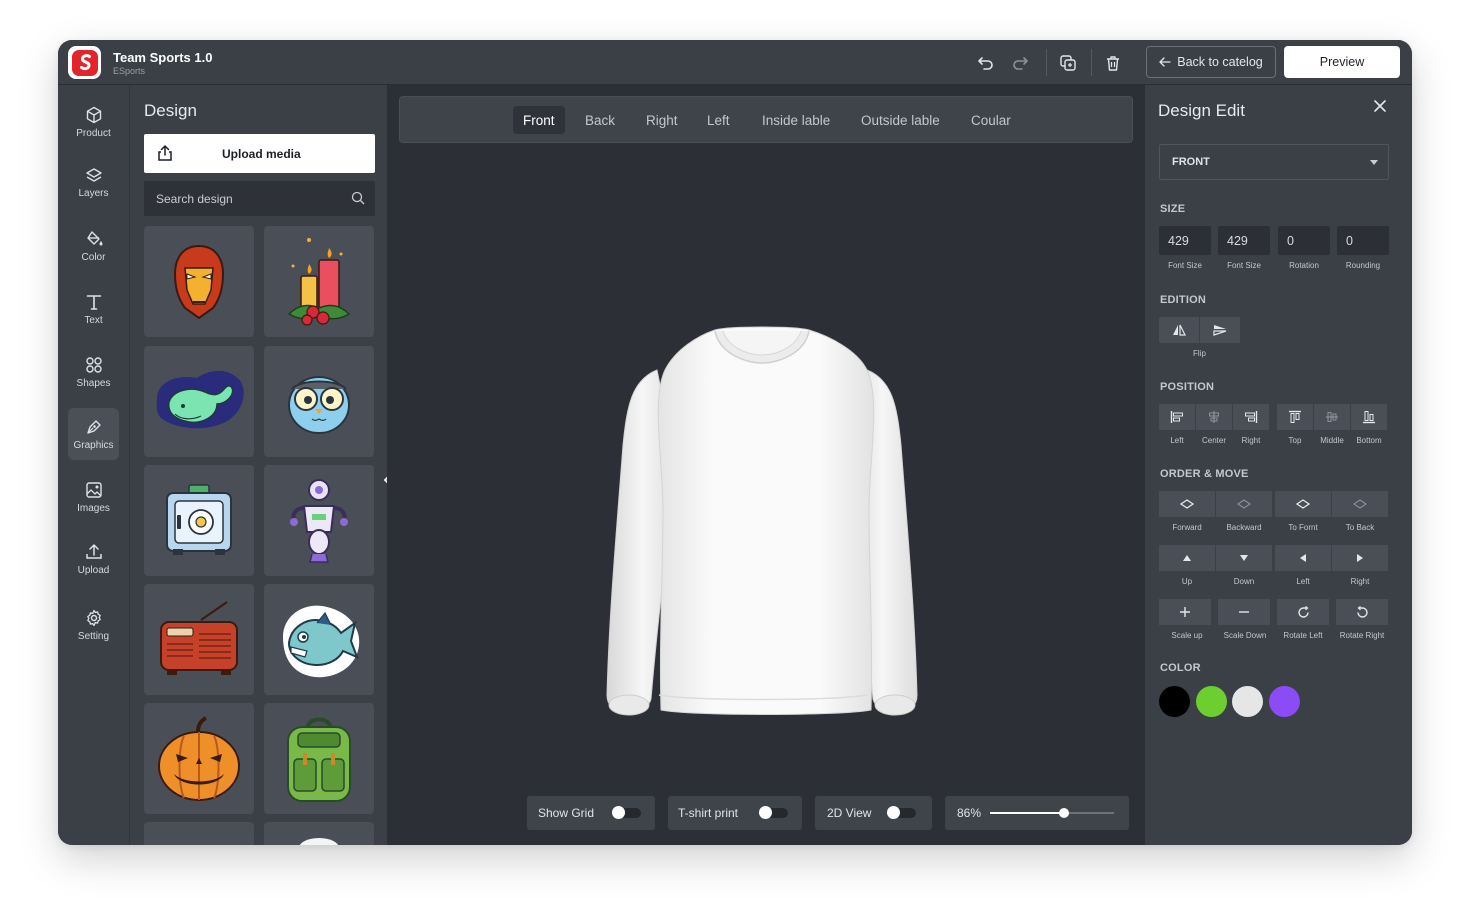 This screenshot has height=920, width=1470. Describe the element at coordinates (1295, 440) in the screenshot. I see `position-caption: Top` at that location.